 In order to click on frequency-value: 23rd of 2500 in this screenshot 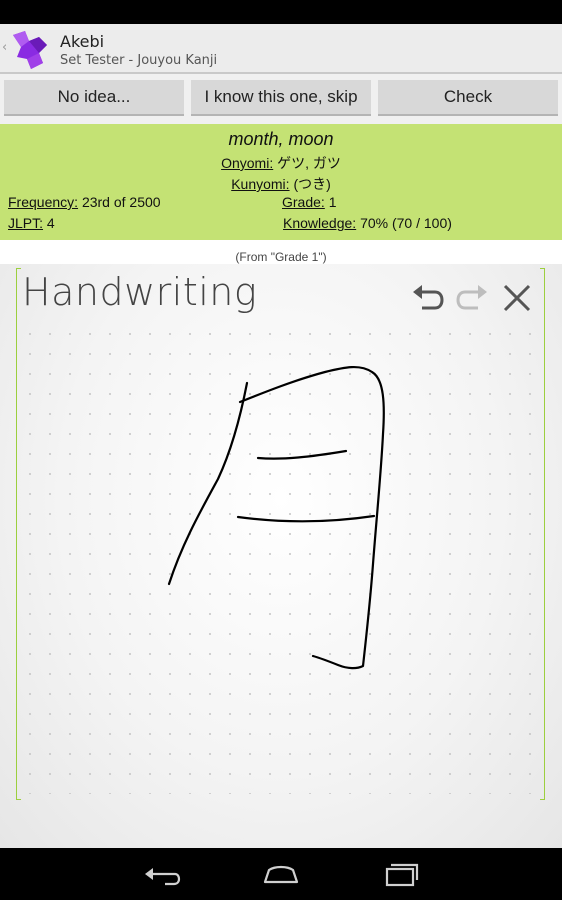, I will do `click(121, 202)`.